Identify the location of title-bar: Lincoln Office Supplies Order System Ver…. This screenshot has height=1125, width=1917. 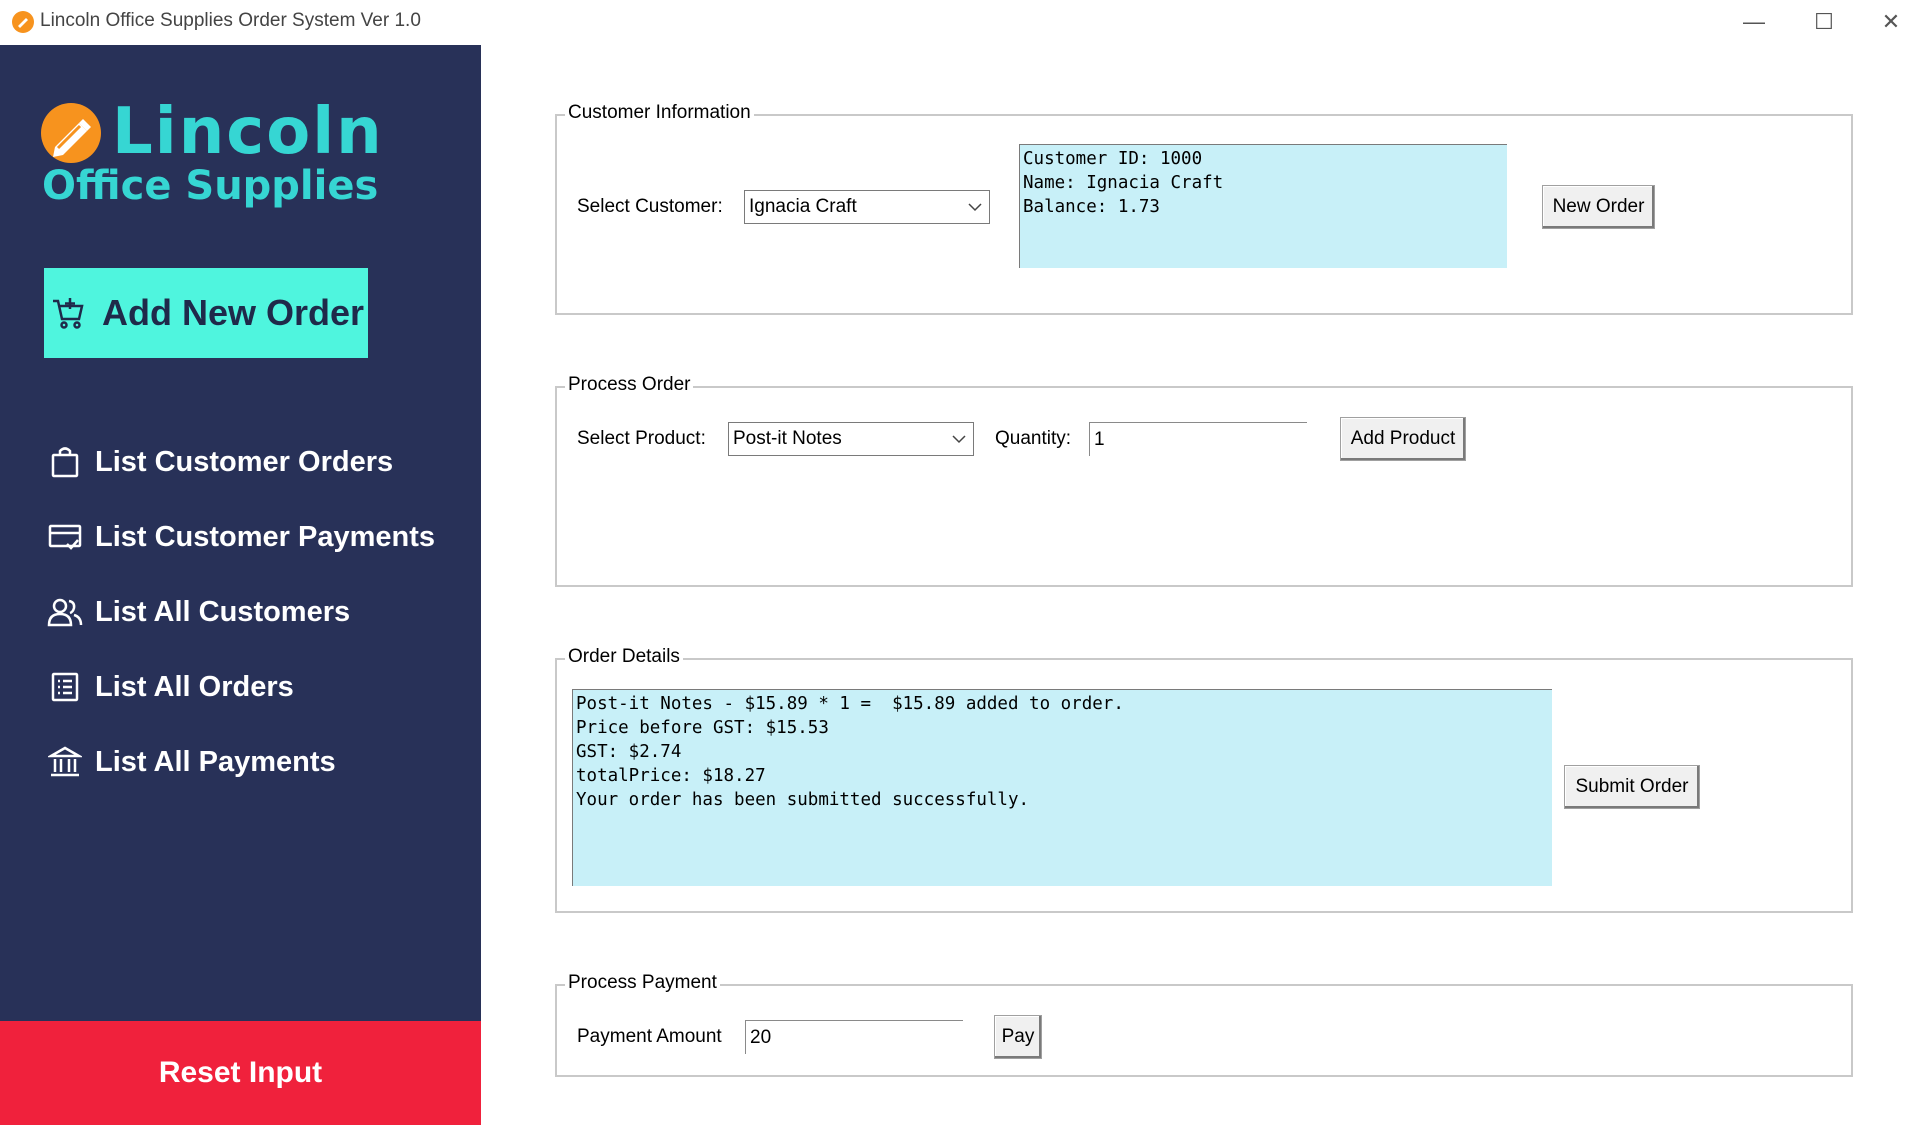
(958, 22).